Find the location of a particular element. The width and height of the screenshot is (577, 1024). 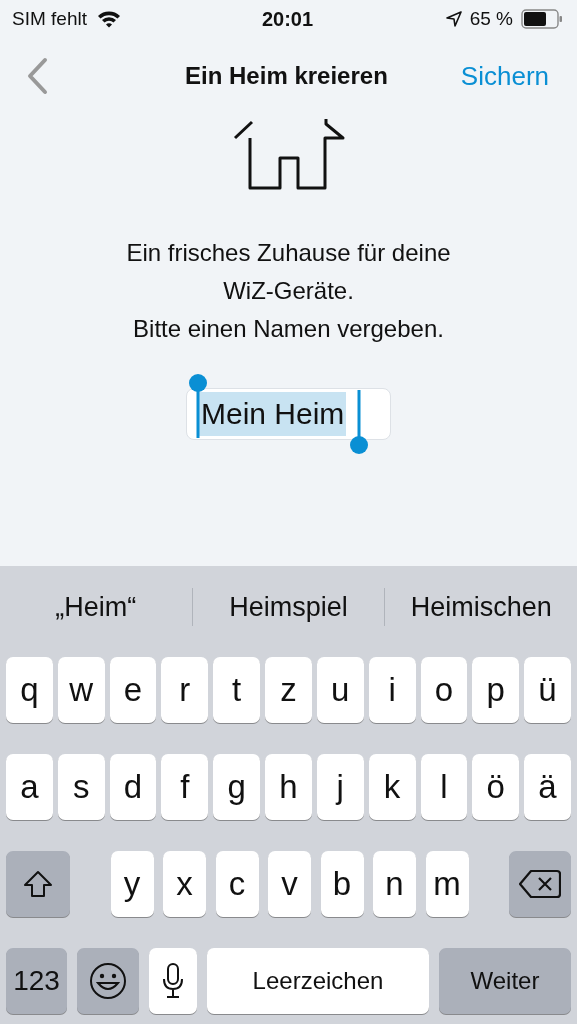

shift-key is located at coordinates (38, 884).